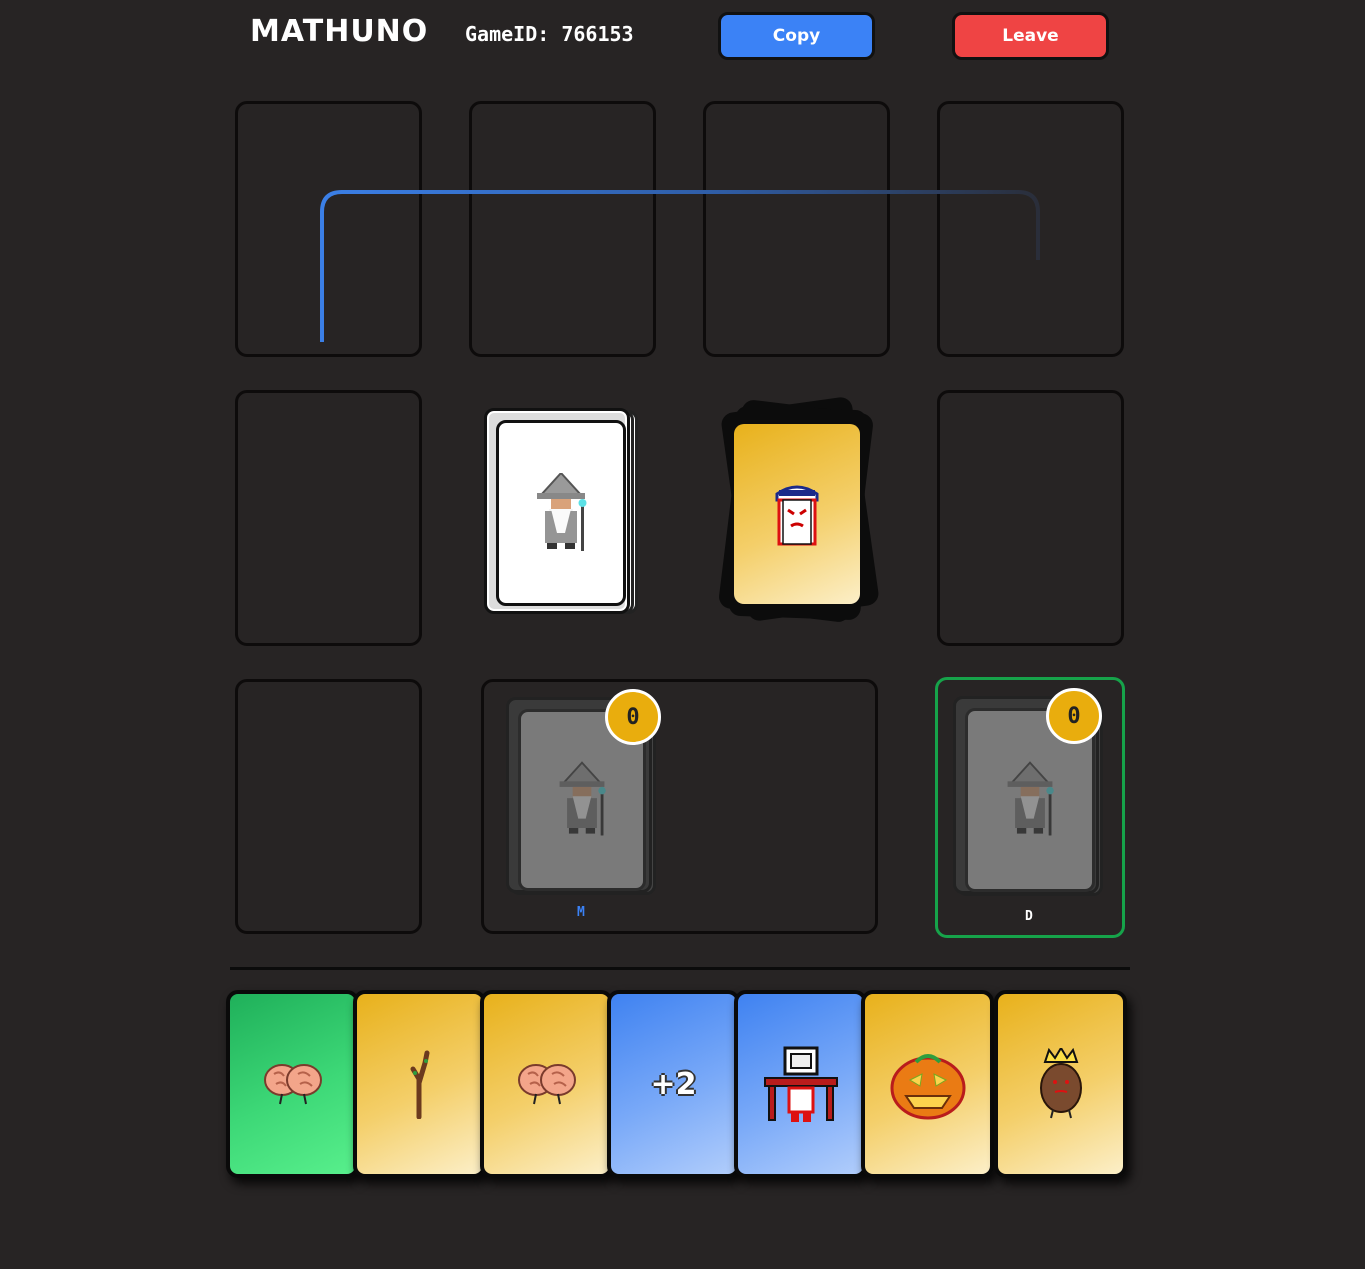 The height and width of the screenshot is (1269, 1365). I want to click on discard-top-card, so click(797, 514).